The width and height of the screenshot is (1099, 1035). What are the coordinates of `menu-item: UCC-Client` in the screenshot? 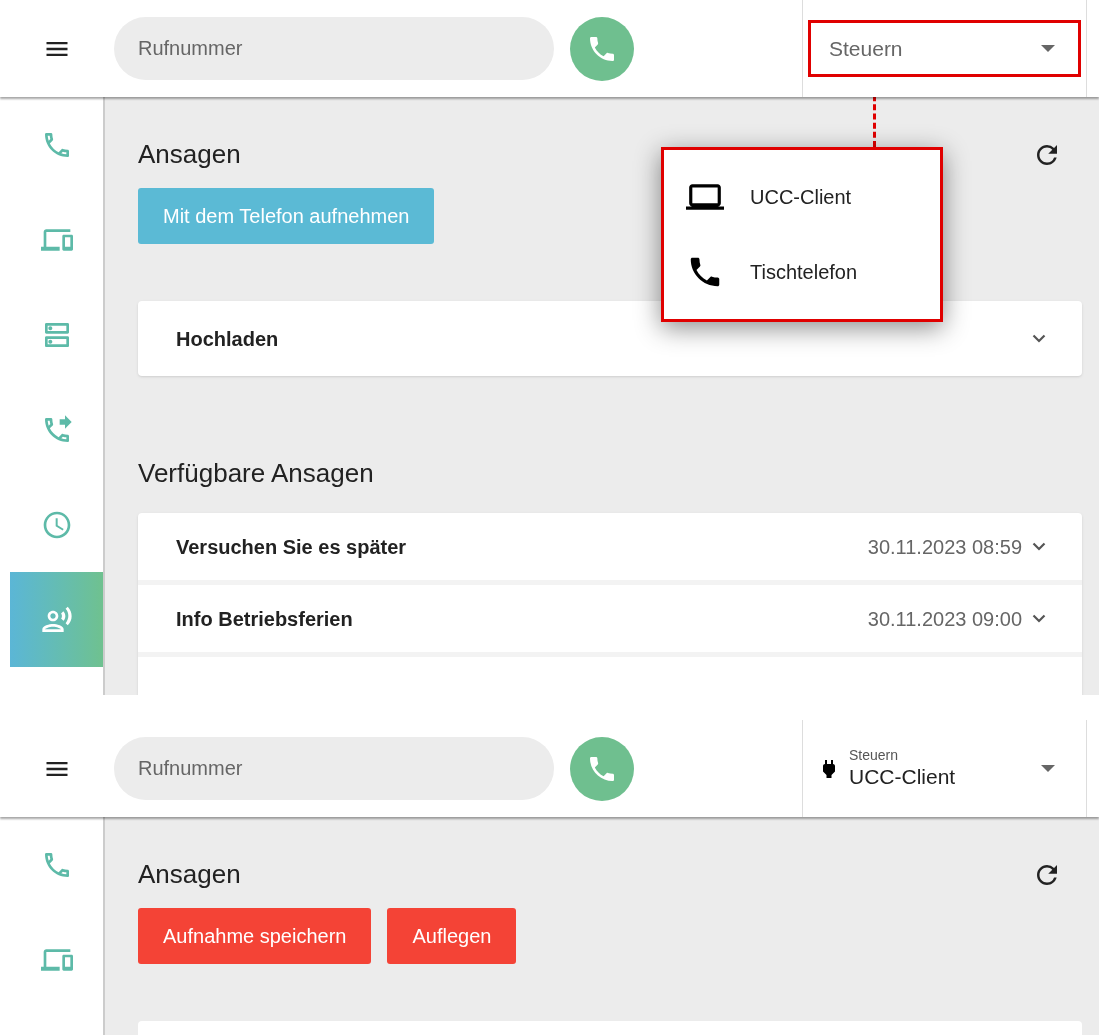 It's located at (802, 197).